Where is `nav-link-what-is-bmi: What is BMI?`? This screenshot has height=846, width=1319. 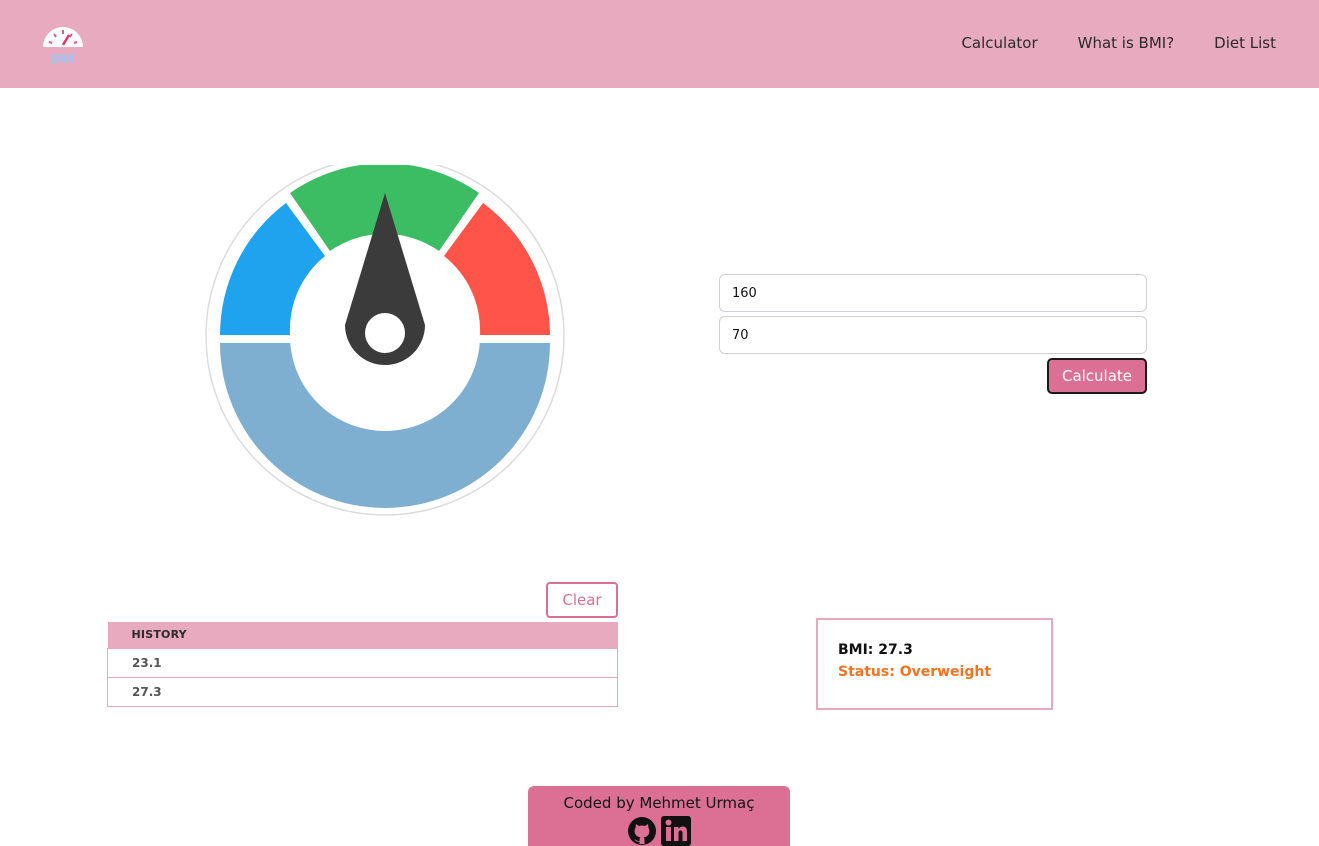 nav-link-what-is-bmi: What is BMI? is located at coordinates (1126, 43).